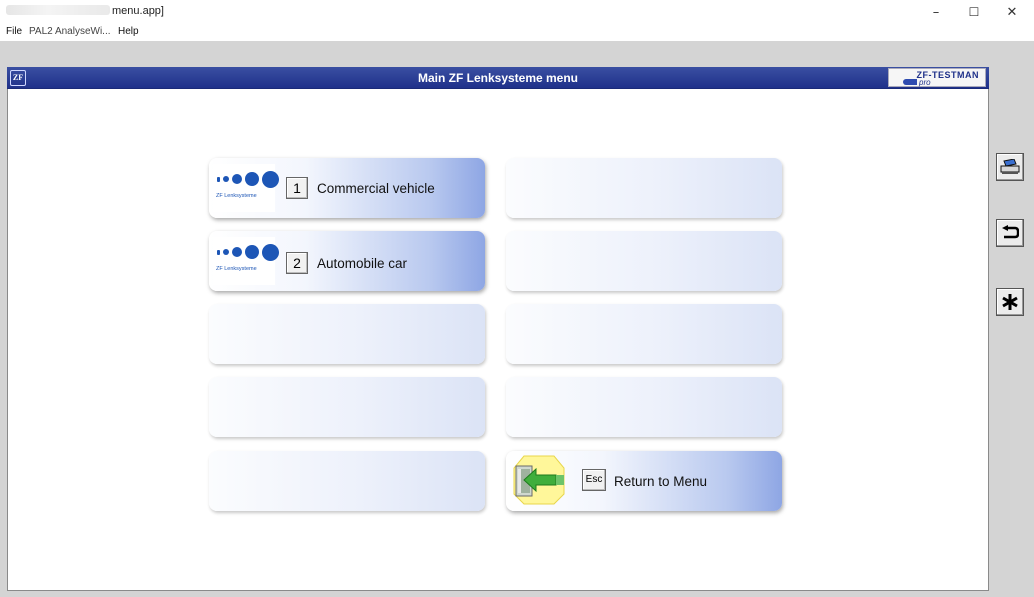 The width and height of the screenshot is (1034, 597). What do you see at coordinates (297, 263) in the screenshot?
I see `key-2-button: 2` at bounding box center [297, 263].